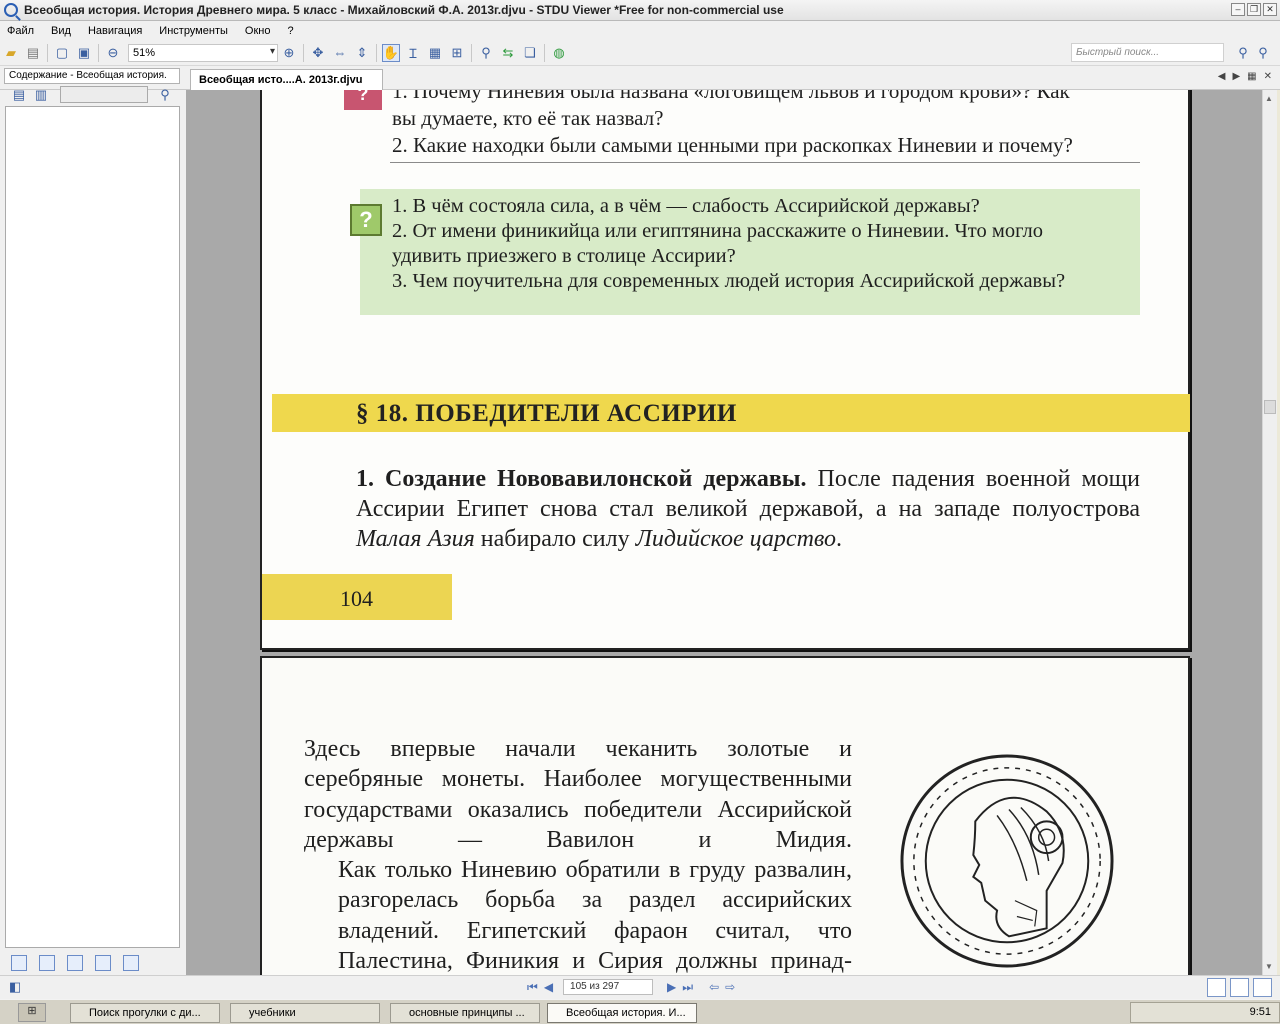 This screenshot has width=1280, height=1024. What do you see at coordinates (1270, 407) in the screenshot?
I see `scroll-thumb` at bounding box center [1270, 407].